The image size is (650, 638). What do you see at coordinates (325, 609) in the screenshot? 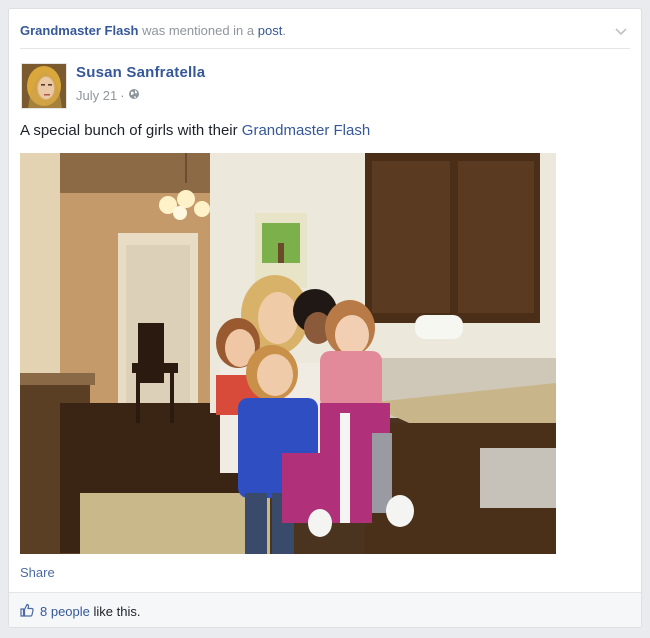
I see `likes-bar: 8 people like this.` at bounding box center [325, 609].